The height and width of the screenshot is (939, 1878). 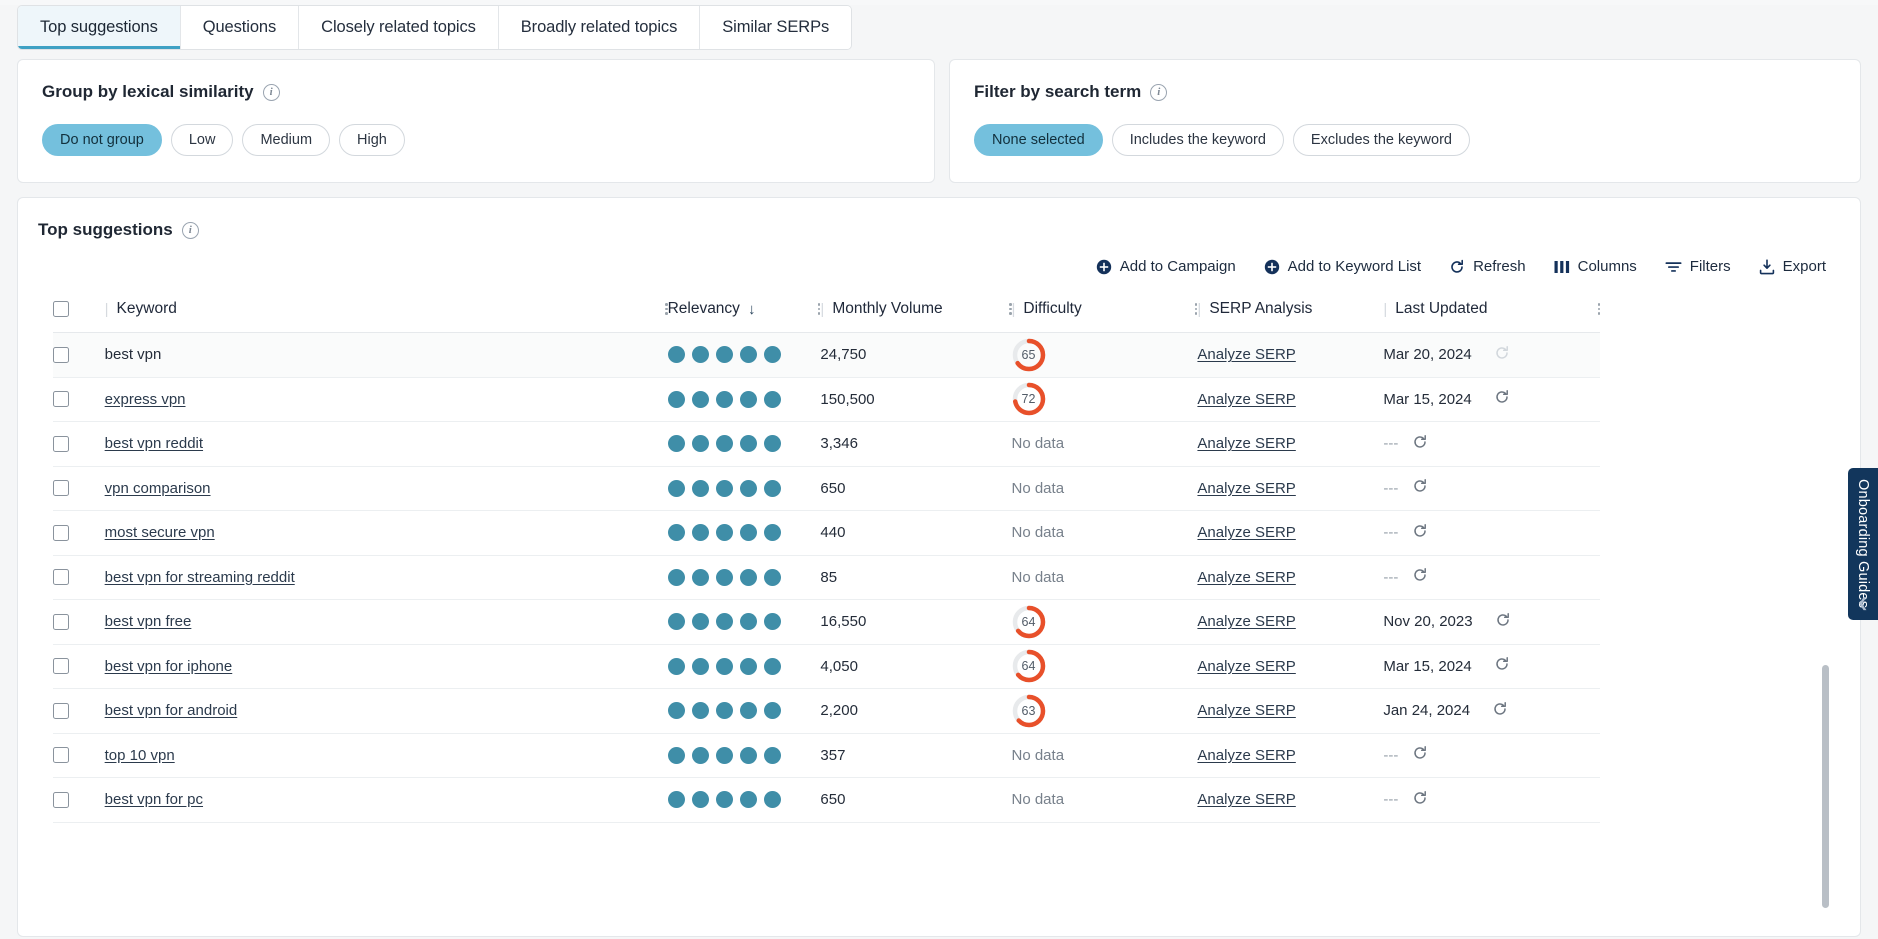 I want to click on last-updated-cell: Jan 24, 2024, so click(x=1492, y=711).